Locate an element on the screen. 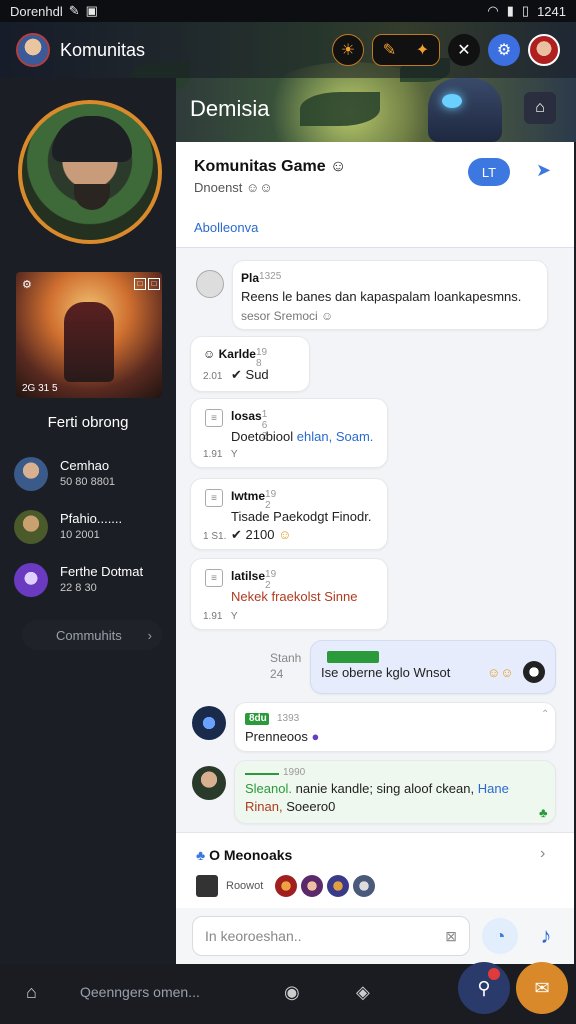  message-extra: ✔ 2100 ☺ is located at coordinates (261, 534).